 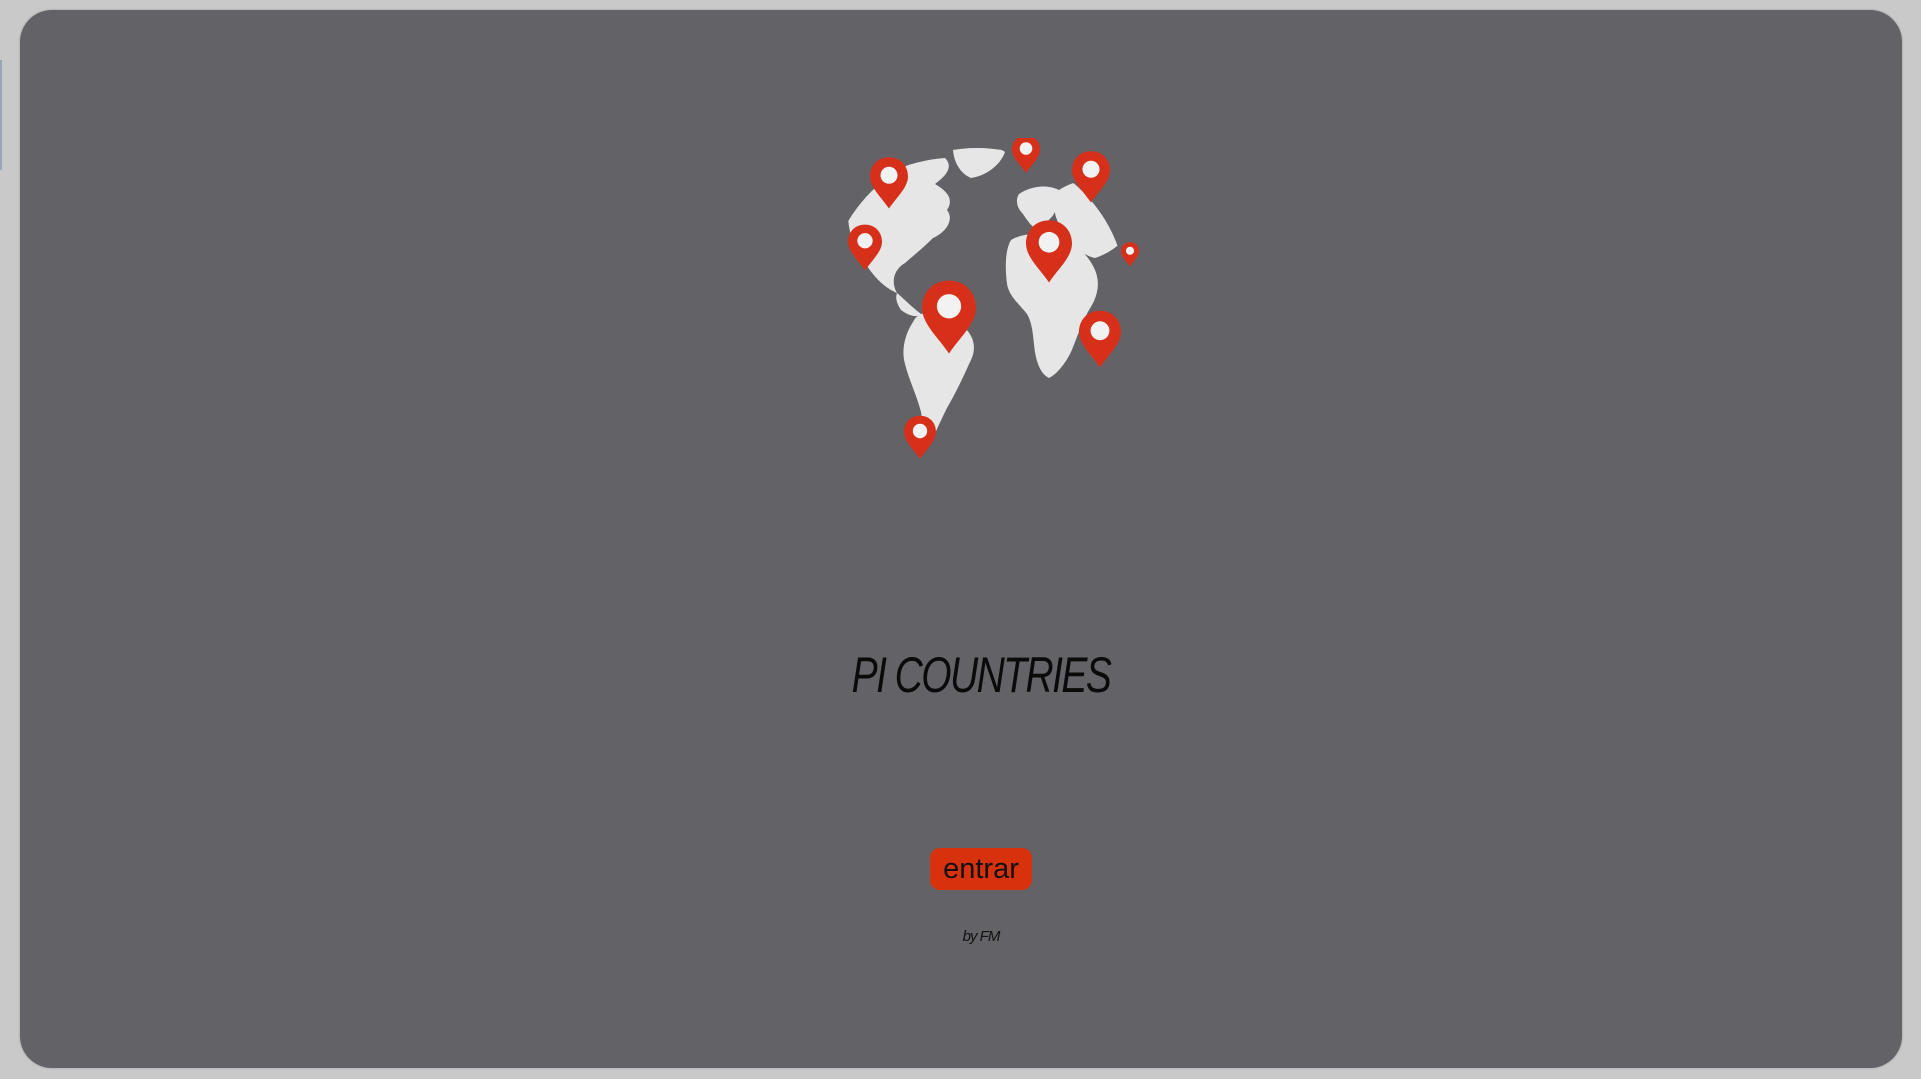 What do you see at coordinates (981, 869) in the screenshot?
I see `enter-button: entrar` at bounding box center [981, 869].